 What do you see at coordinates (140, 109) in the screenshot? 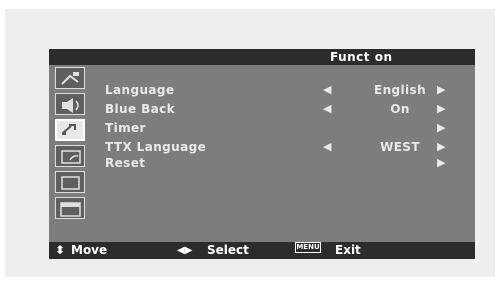
I see `row-label: Blue Back` at bounding box center [140, 109].